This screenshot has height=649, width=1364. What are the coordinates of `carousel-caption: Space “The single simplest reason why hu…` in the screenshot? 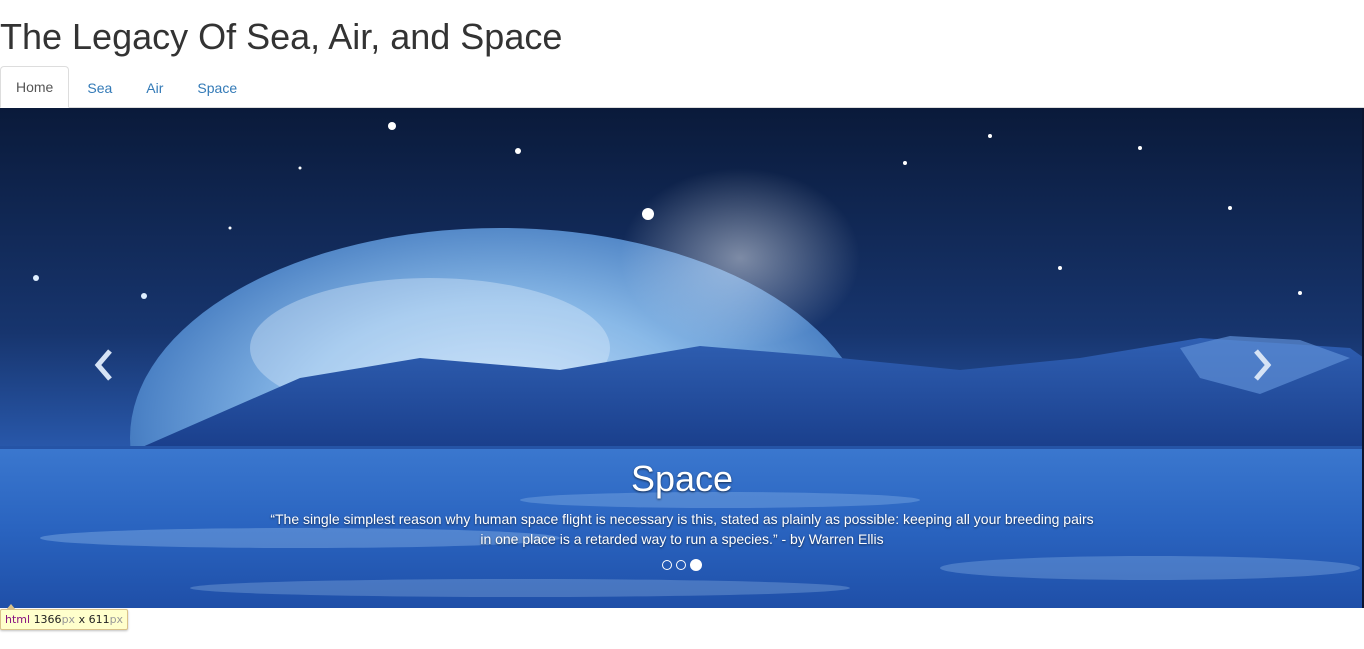 It's located at (682, 501).